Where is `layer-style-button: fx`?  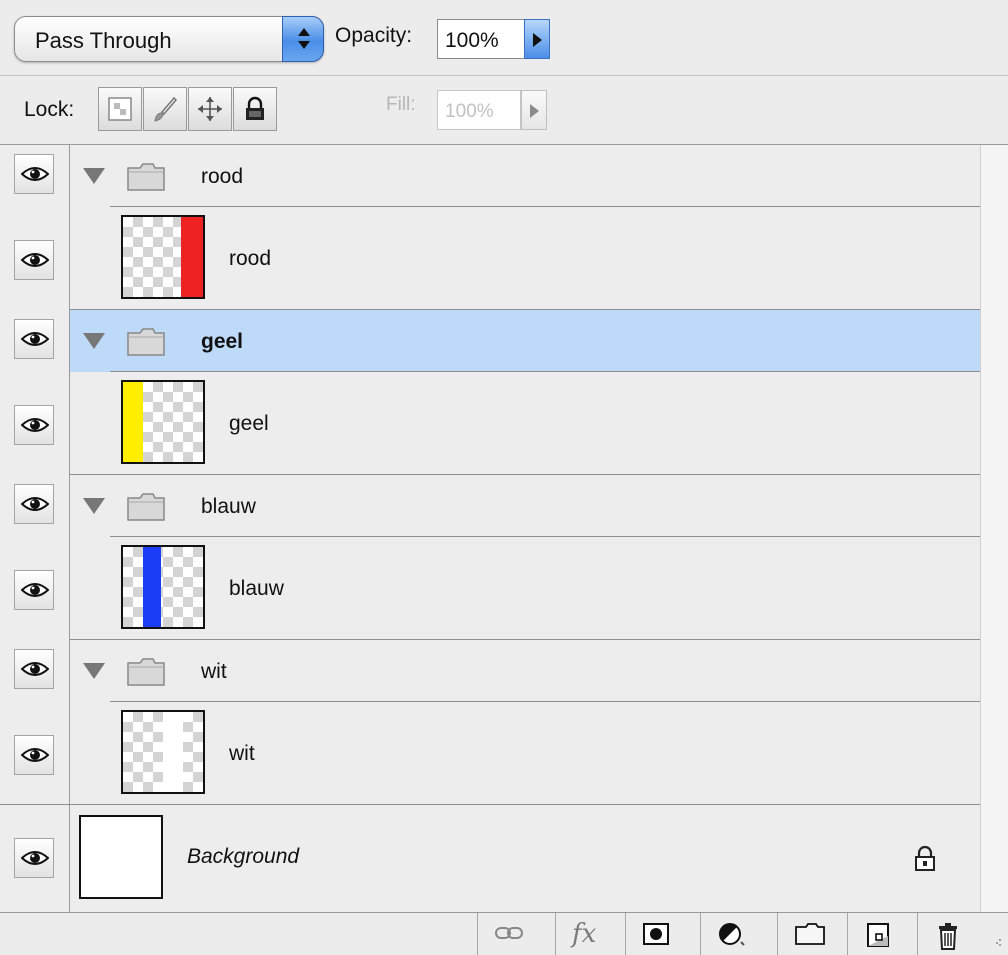 layer-style-button: fx is located at coordinates (585, 934).